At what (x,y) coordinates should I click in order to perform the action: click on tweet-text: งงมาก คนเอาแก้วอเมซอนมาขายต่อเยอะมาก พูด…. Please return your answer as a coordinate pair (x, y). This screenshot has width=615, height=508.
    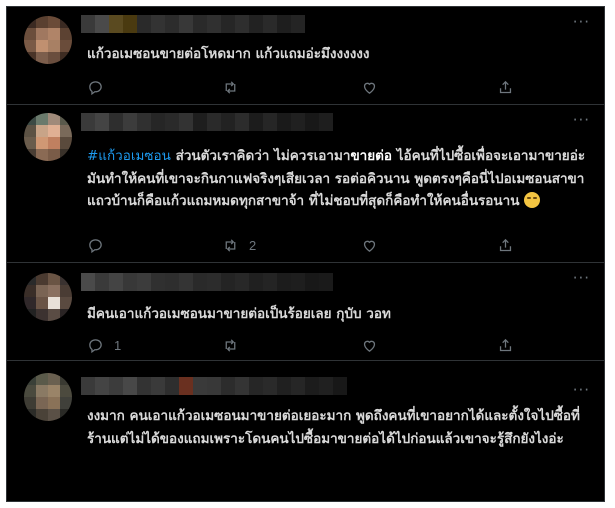
    Looking at the image, I should click on (333, 427).